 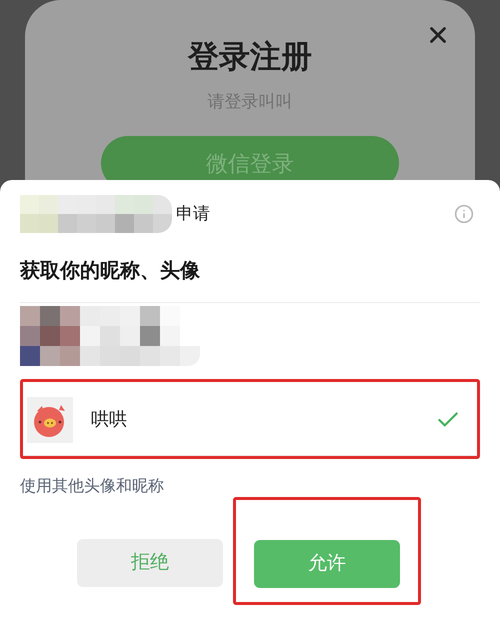 What do you see at coordinates (193, 214) in the screenshot?
I see `request-label: 申请` at bounding box center [193, 214].